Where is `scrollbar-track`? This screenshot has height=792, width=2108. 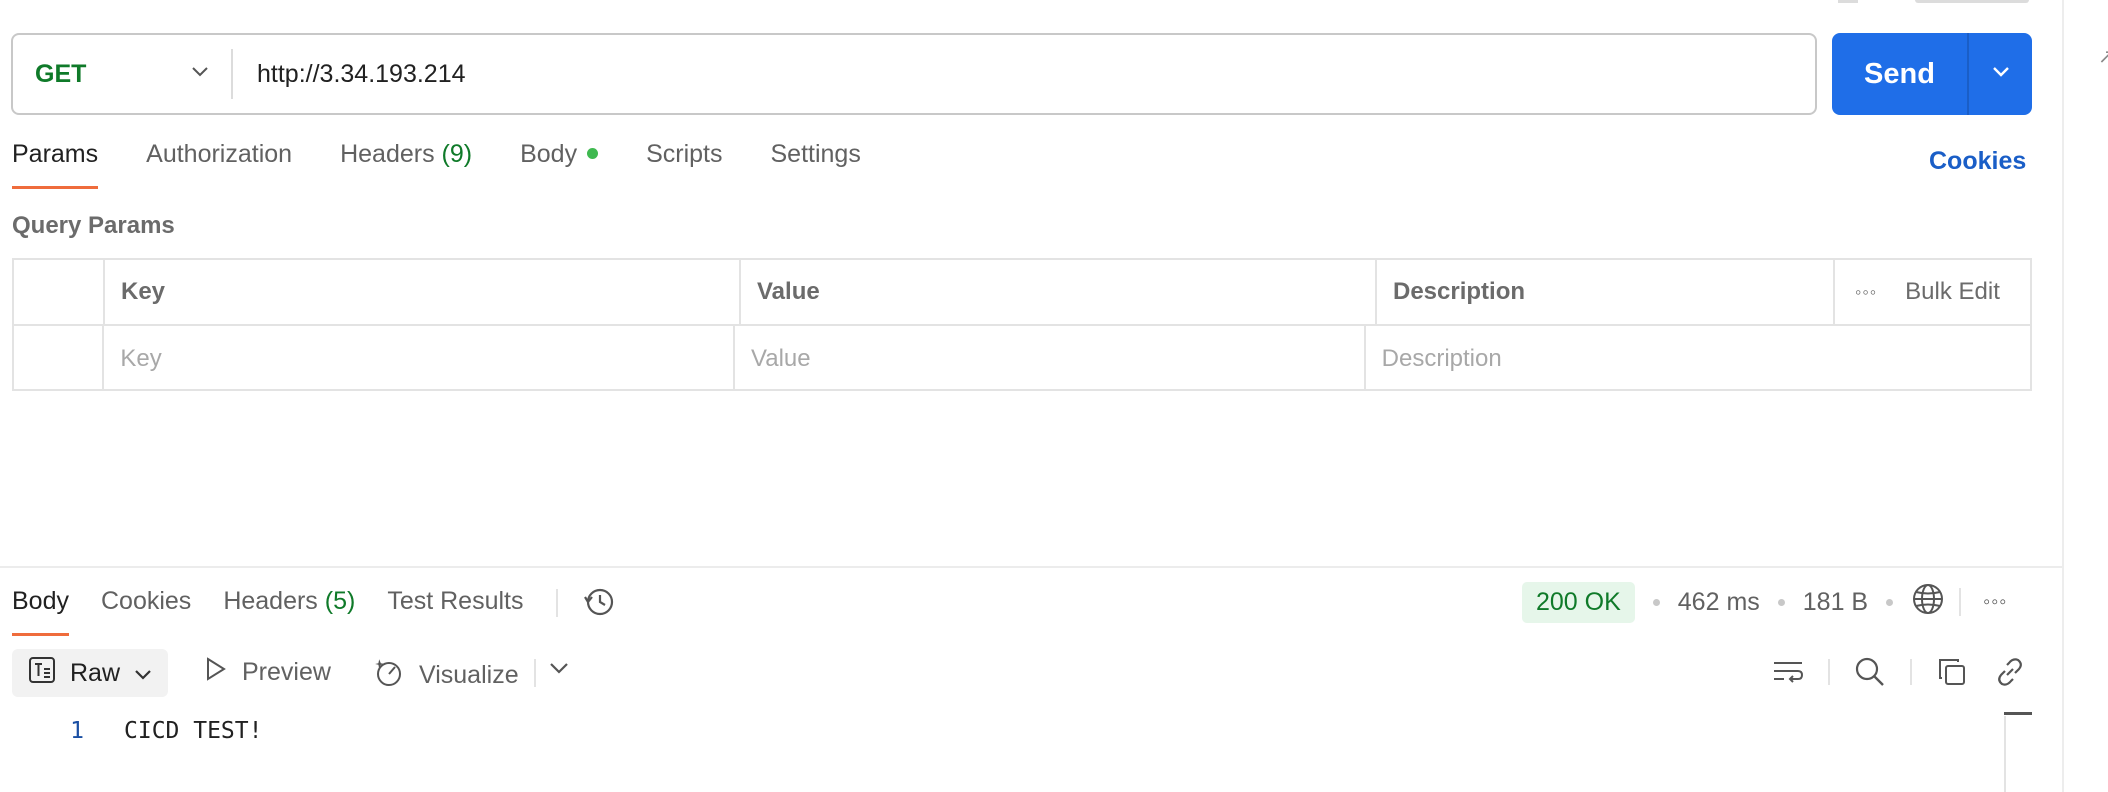 scrollbar-track is located at coordinates (2005, 754).